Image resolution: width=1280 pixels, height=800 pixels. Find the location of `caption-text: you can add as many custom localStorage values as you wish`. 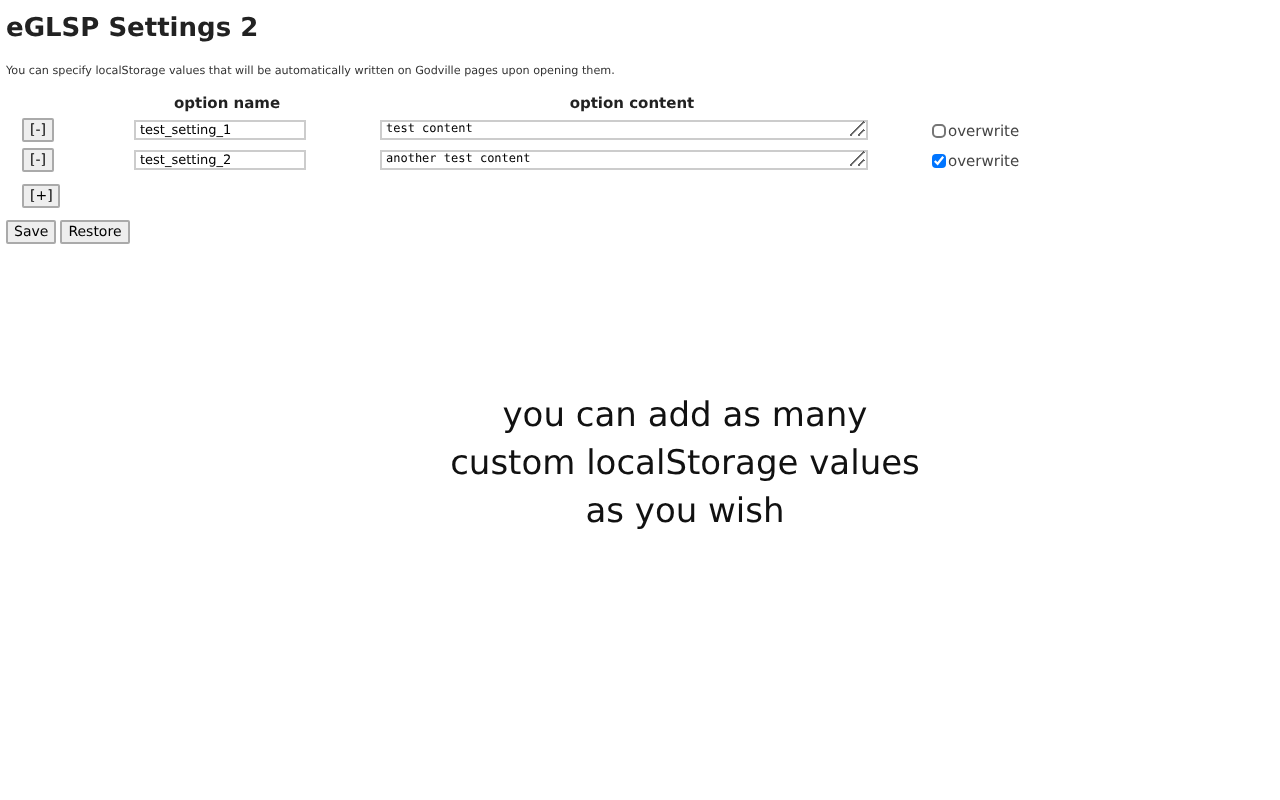

caption-text: you can add as many custom localStorage values as you wish is located at coordinates (685, 465).